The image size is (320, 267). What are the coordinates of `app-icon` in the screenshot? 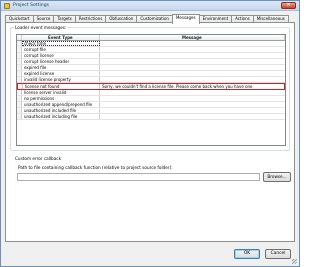 It's located at (7, 6).